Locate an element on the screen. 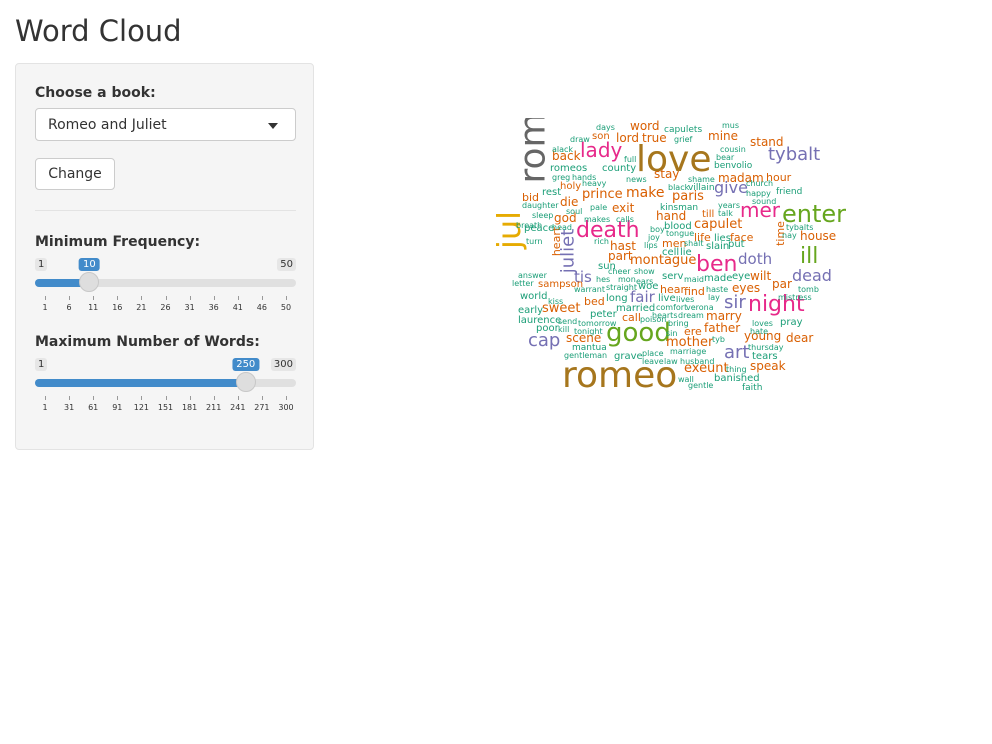 The image size is (992, 744). word-cloud-word: ill is located at coordinates (809, 256).